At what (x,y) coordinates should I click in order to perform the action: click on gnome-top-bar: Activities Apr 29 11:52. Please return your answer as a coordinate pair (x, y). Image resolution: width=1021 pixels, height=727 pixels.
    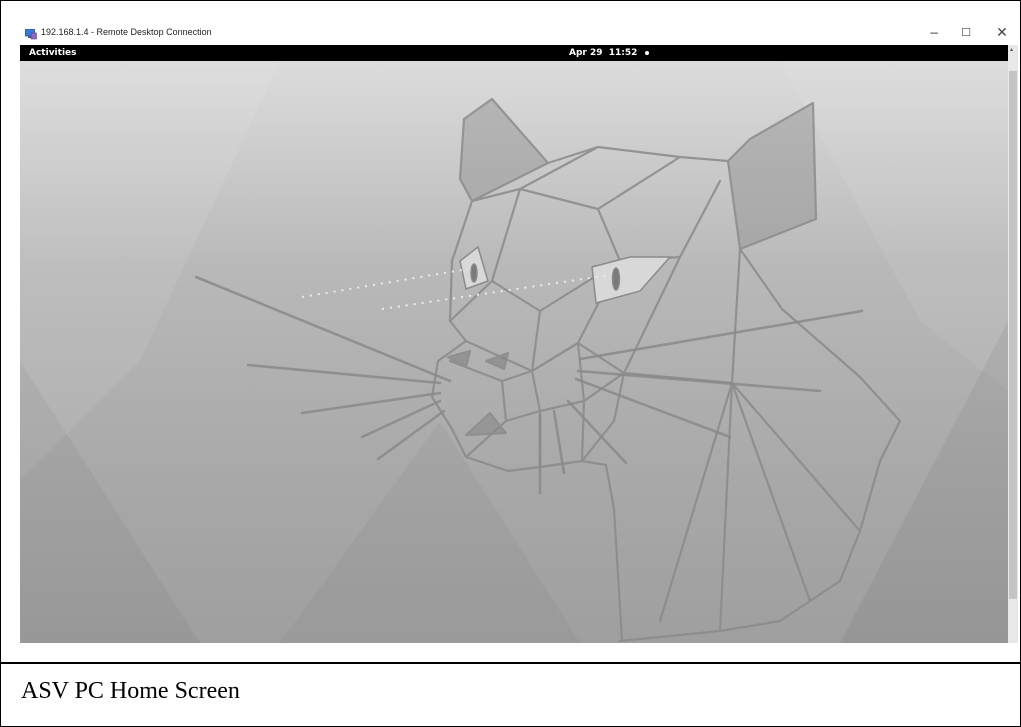
    Looking at the image, I should click on (514, 53).